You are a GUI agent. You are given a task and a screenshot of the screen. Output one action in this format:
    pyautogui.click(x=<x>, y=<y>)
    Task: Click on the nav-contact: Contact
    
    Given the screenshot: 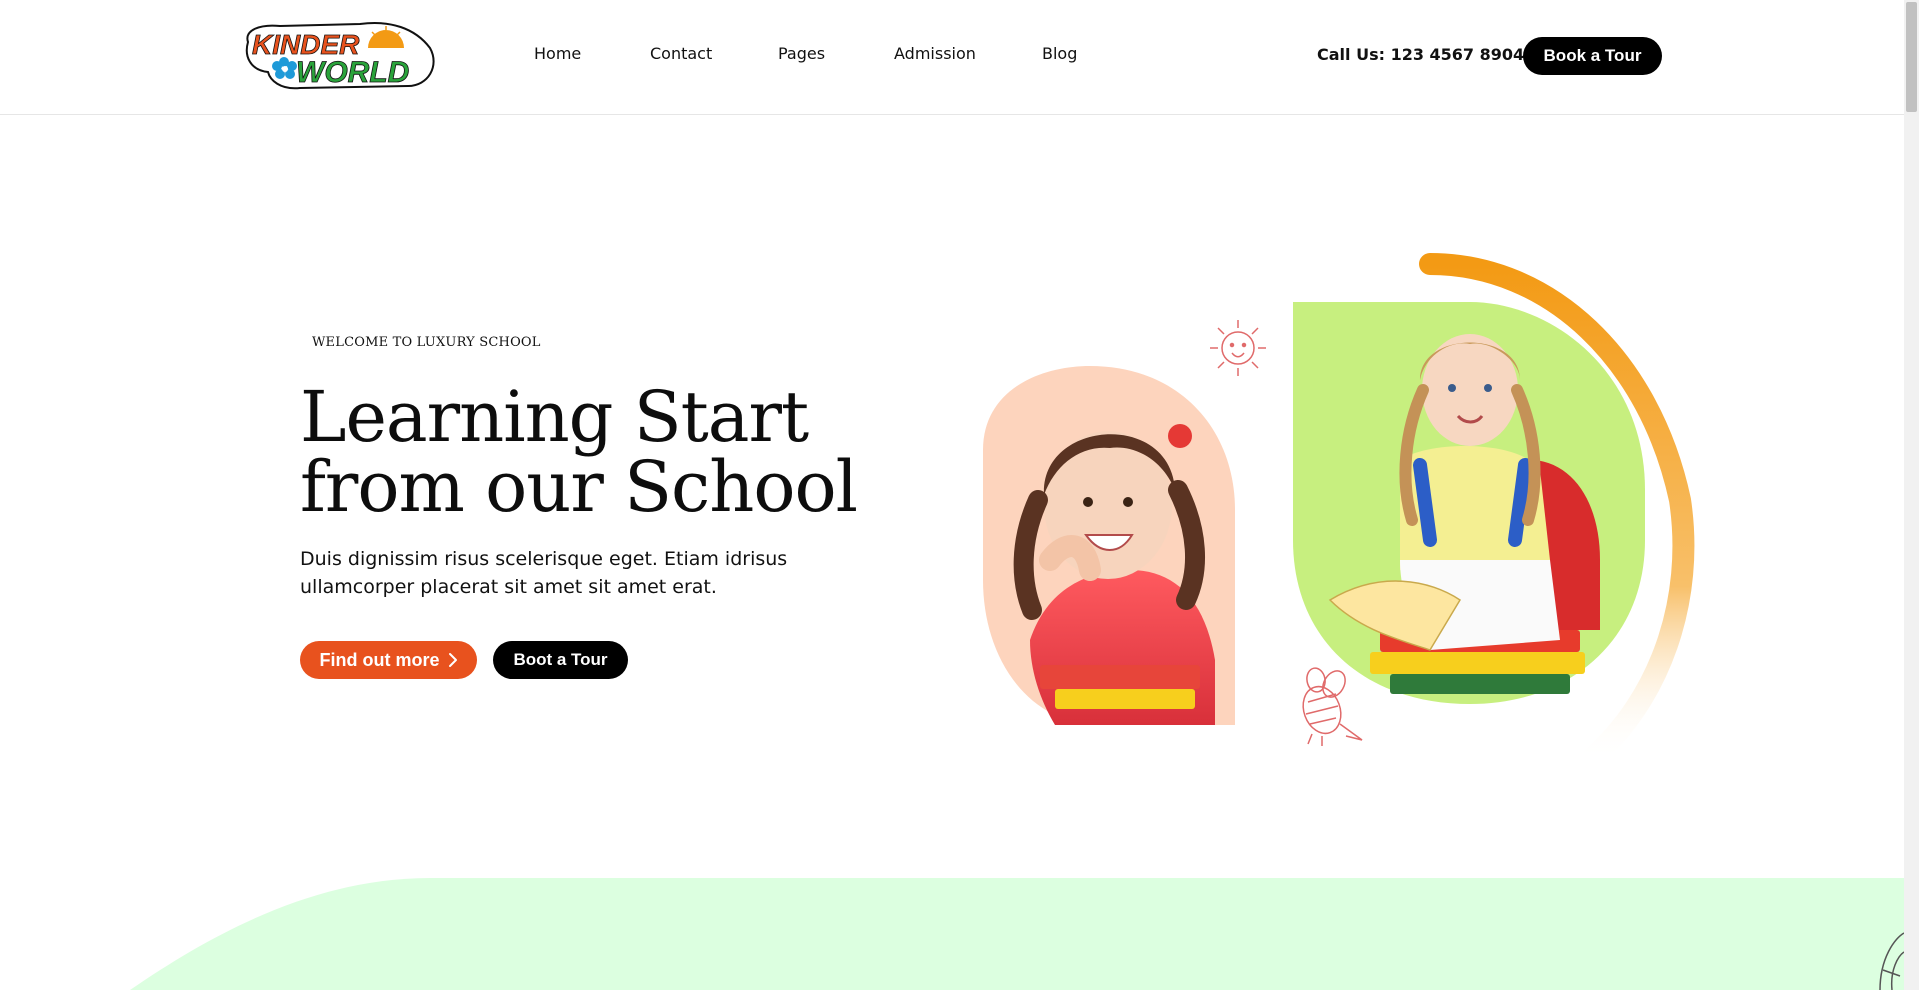 What is the action you would take?
    pyautogui.click(x=681, y=53)
    